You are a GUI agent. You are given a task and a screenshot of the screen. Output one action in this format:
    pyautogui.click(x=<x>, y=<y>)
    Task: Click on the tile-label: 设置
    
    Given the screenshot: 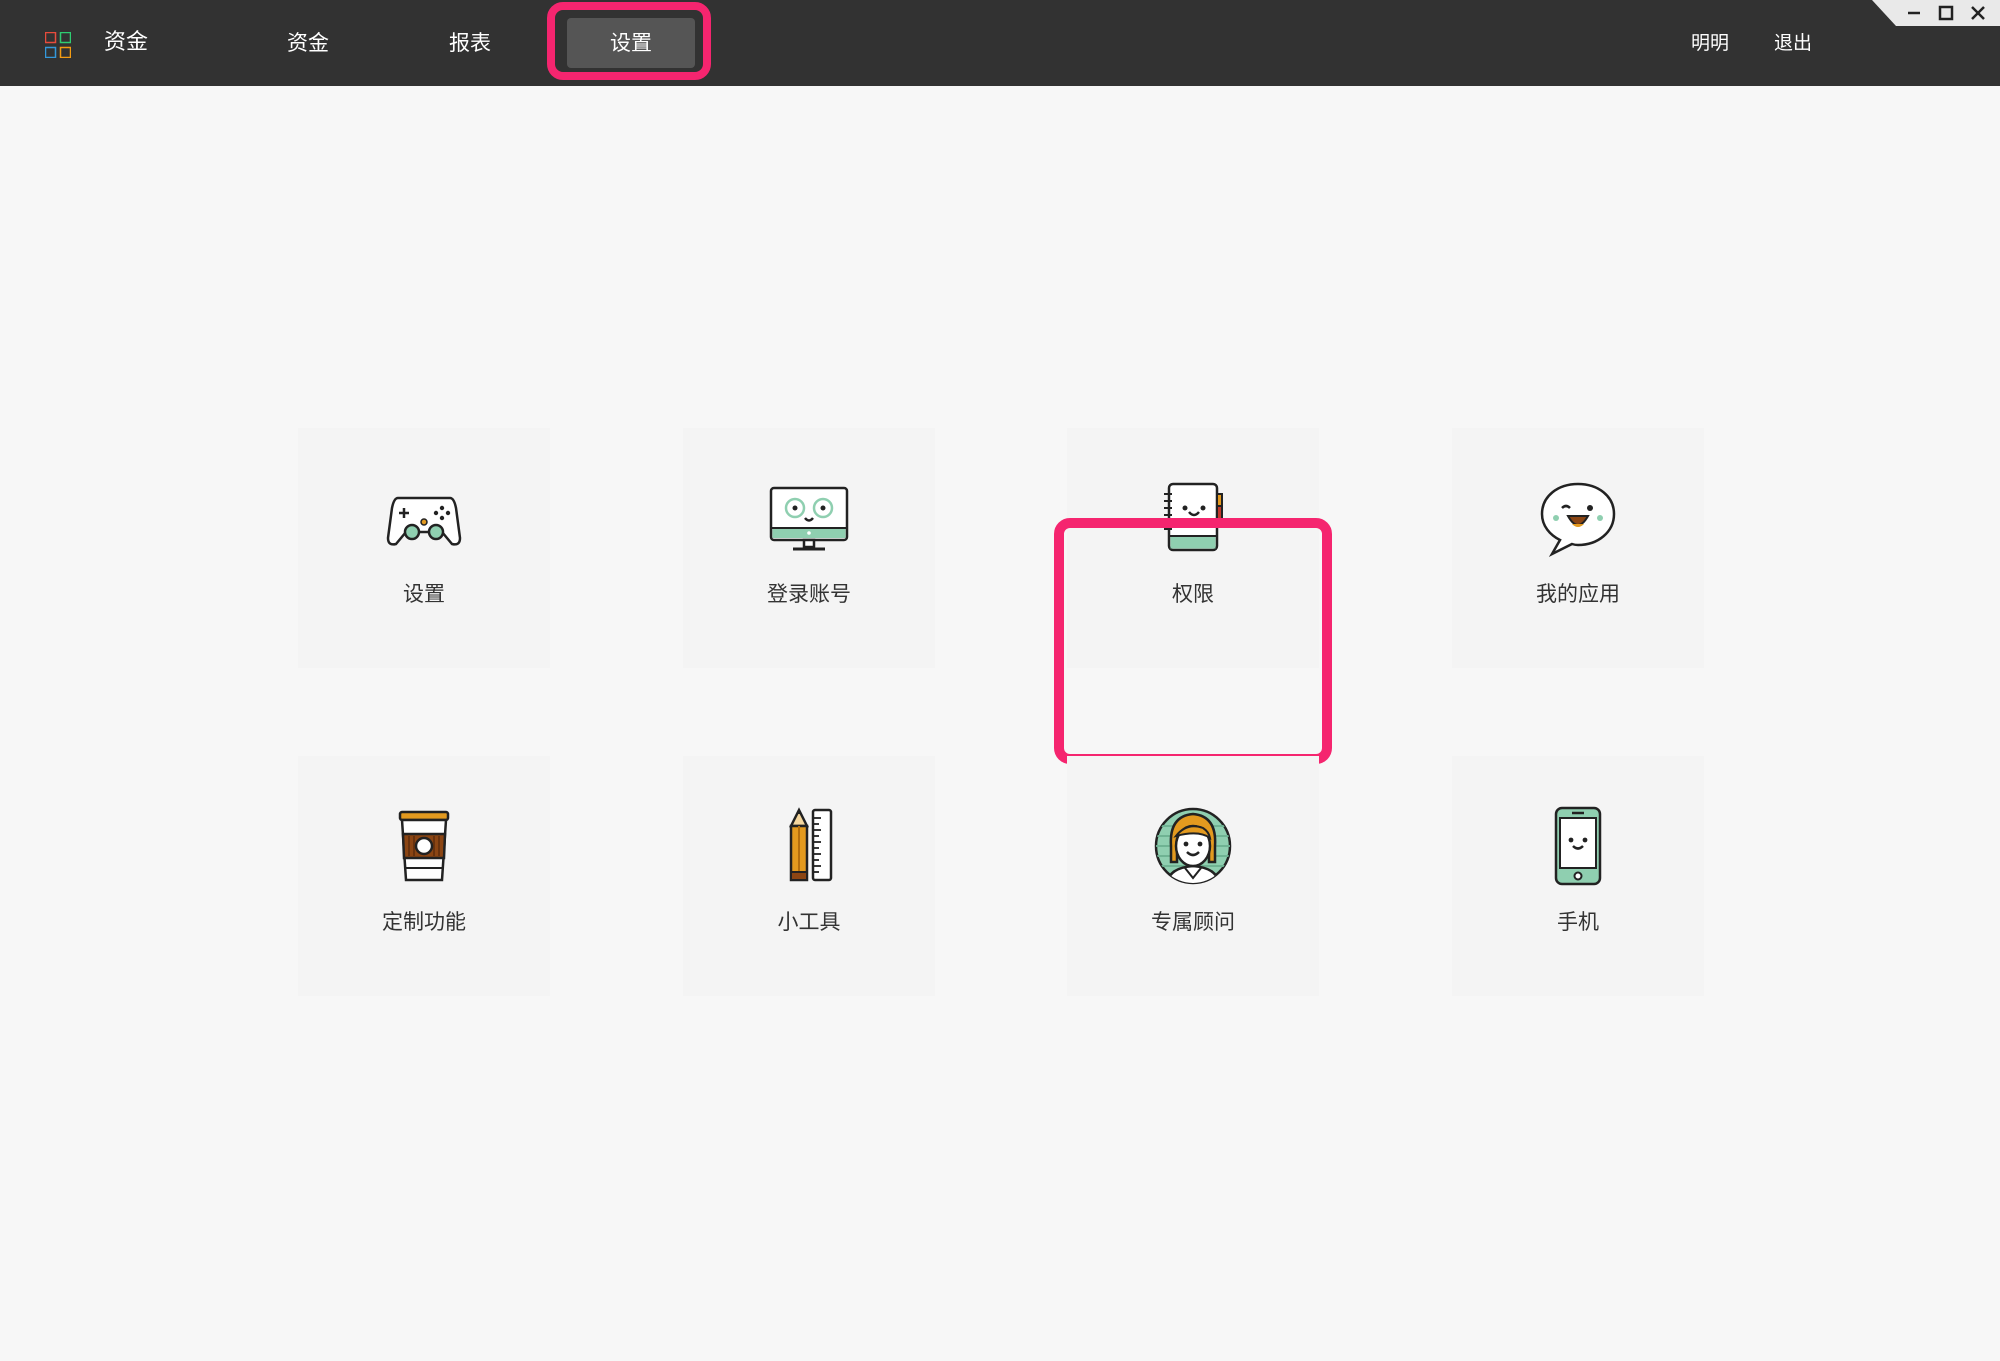 What is the action you would take?
    pyautogui.click(x=424, y=594)
    